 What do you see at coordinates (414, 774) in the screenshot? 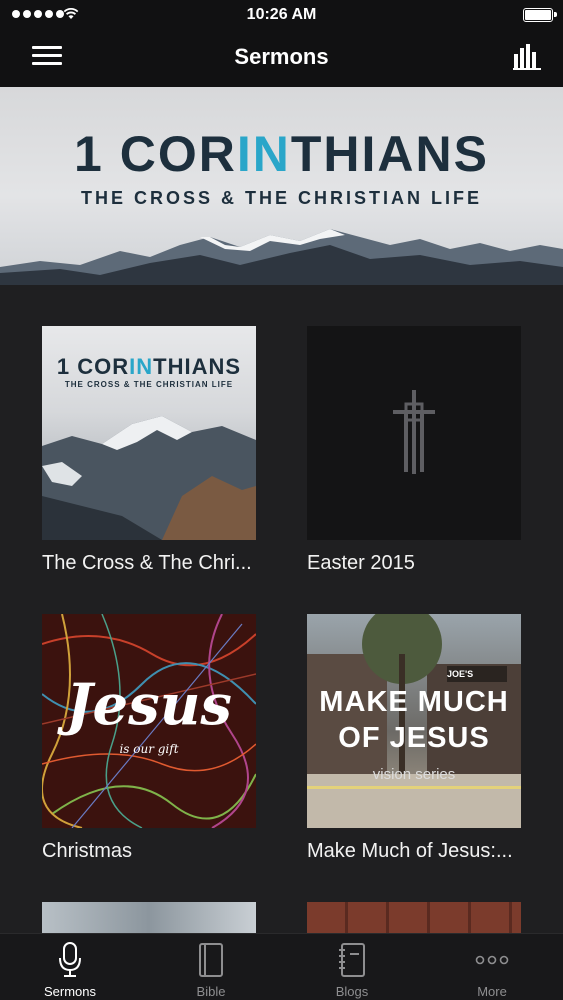
I see `artwork-subtitle: vision series` at bounding box center [414, 774].